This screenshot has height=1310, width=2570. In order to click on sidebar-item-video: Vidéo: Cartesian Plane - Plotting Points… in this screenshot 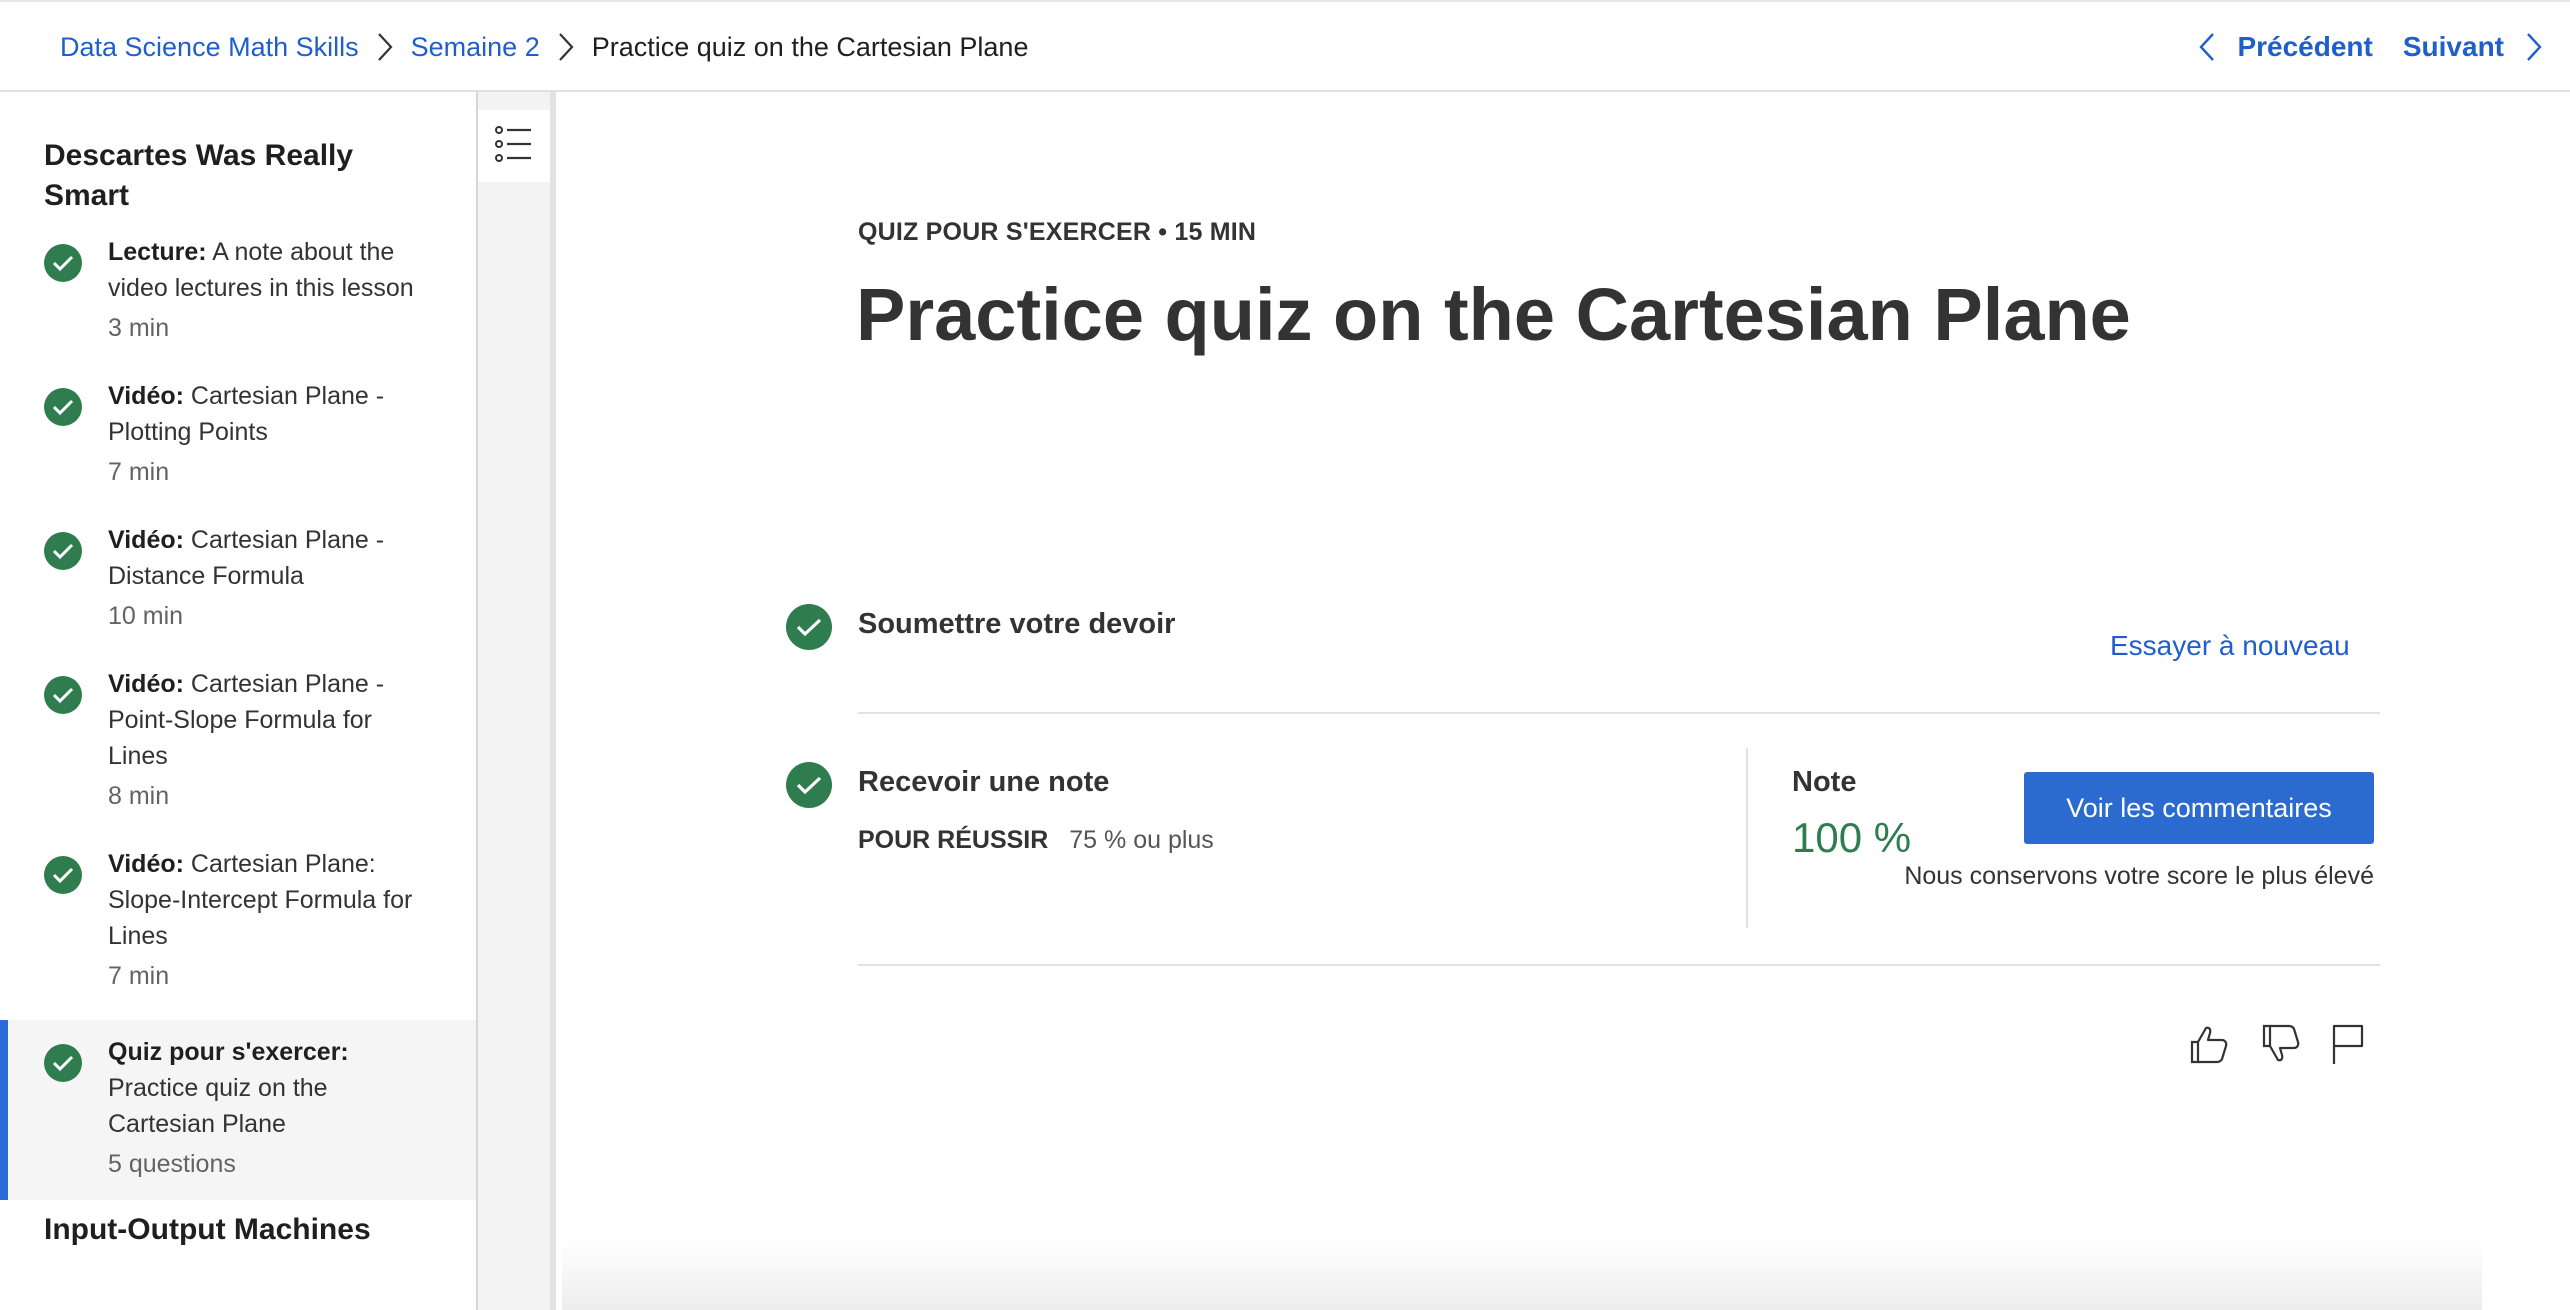, I will do `click(238, 446)`.